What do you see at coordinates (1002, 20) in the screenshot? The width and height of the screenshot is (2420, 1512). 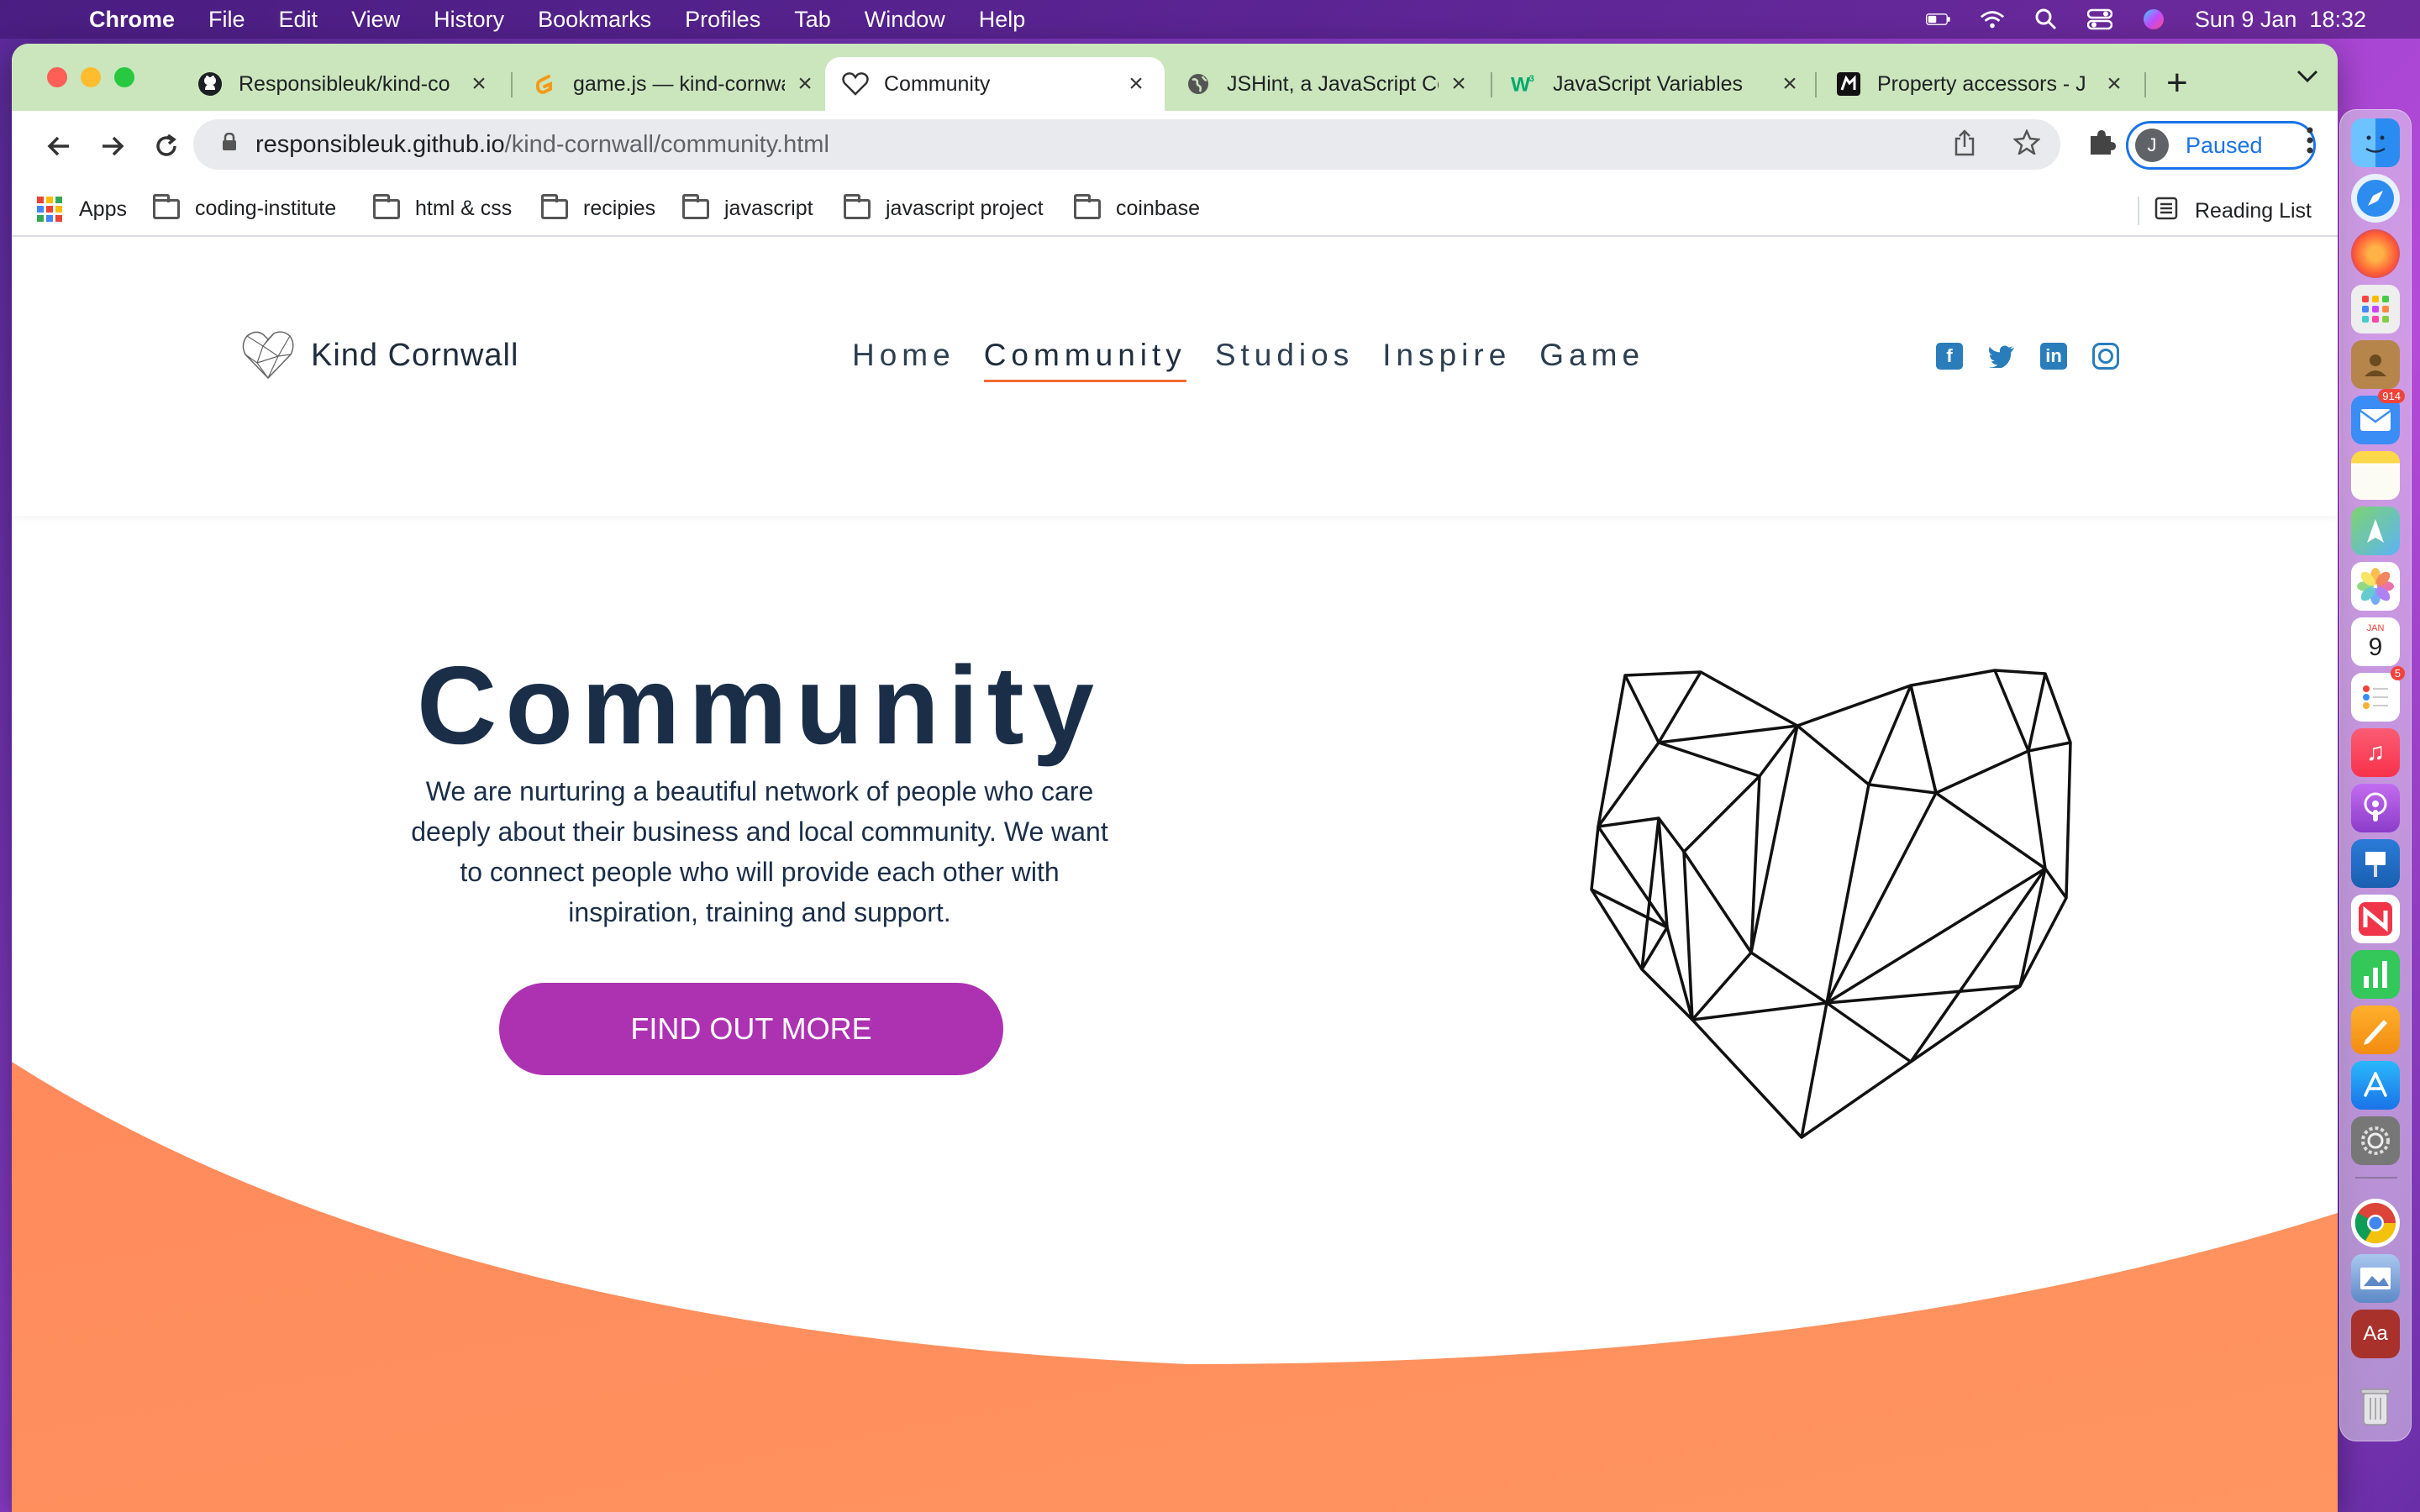 I see `menu-help: Help` at bounding box center [1002, 20].